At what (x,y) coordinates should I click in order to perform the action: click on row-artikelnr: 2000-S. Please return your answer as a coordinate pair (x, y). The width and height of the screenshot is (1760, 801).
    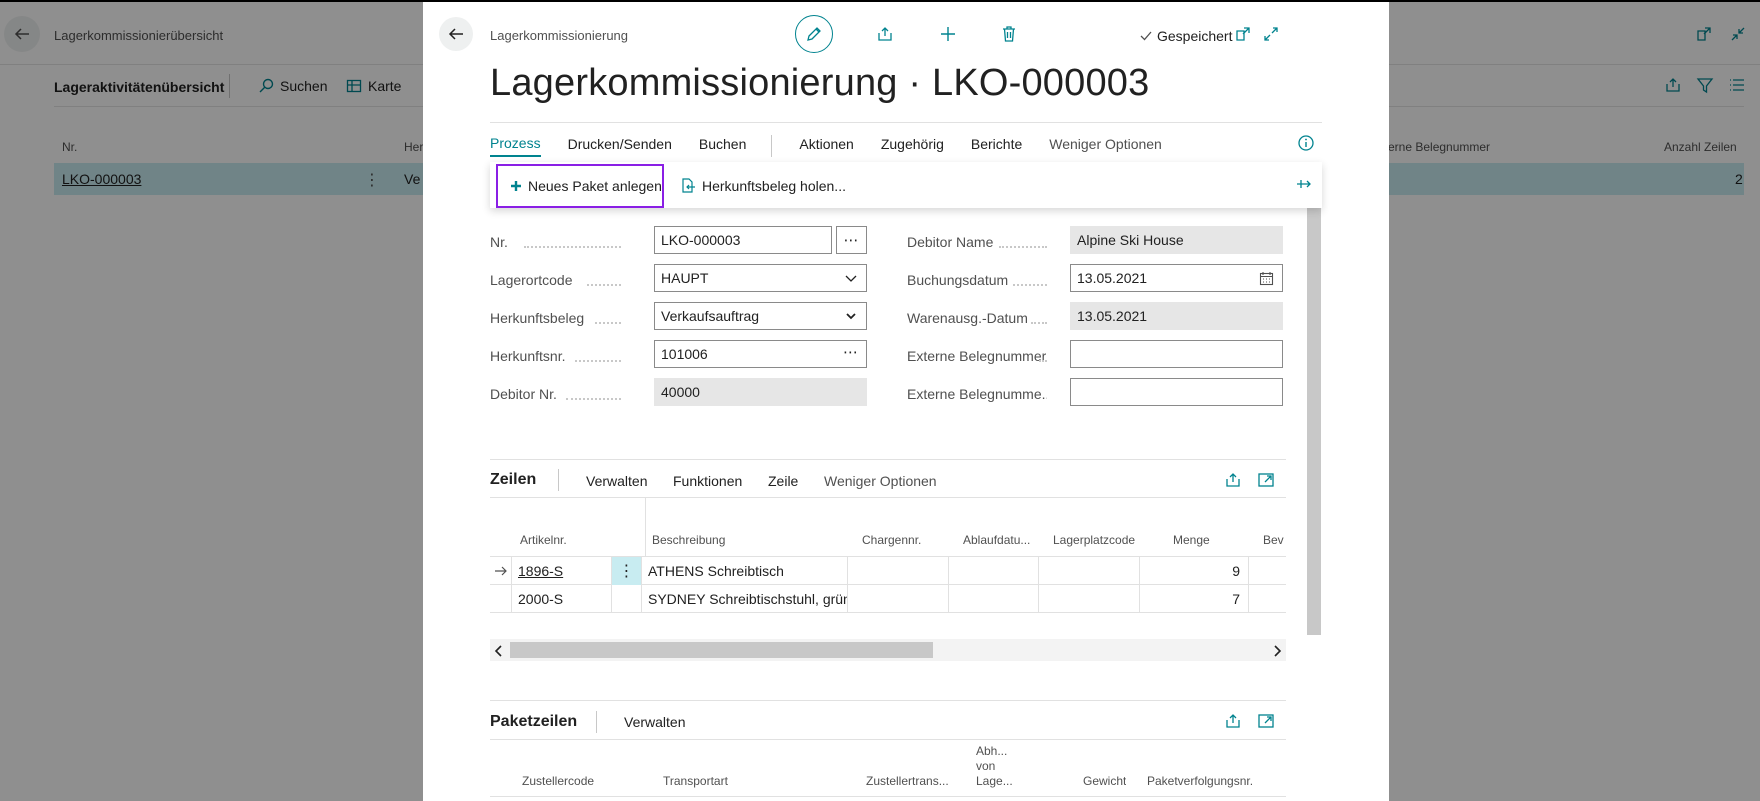
    Looking at the image, I should click on (562, 599).